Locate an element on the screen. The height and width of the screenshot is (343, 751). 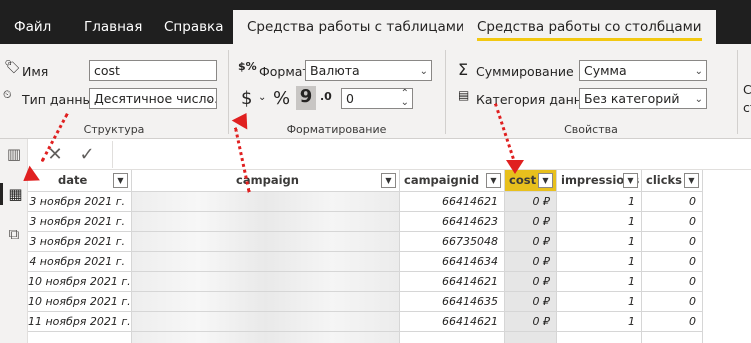
name-label: Имя is located at coordinates (35, 71).